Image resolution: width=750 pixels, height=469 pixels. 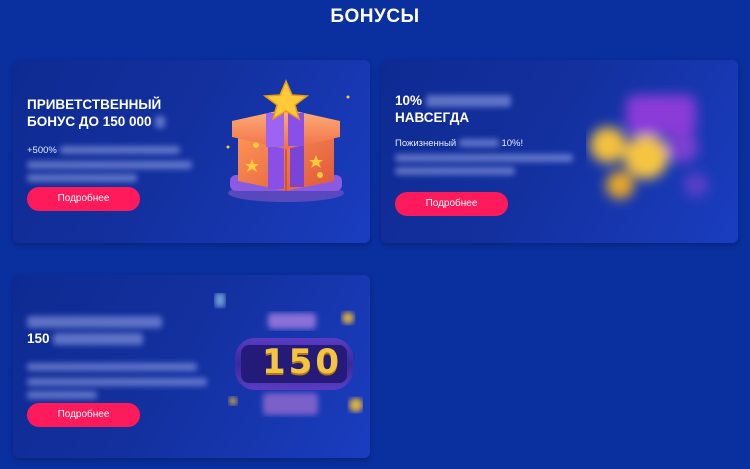 I want to click on card-title: 150, so click(x=94, y=330).